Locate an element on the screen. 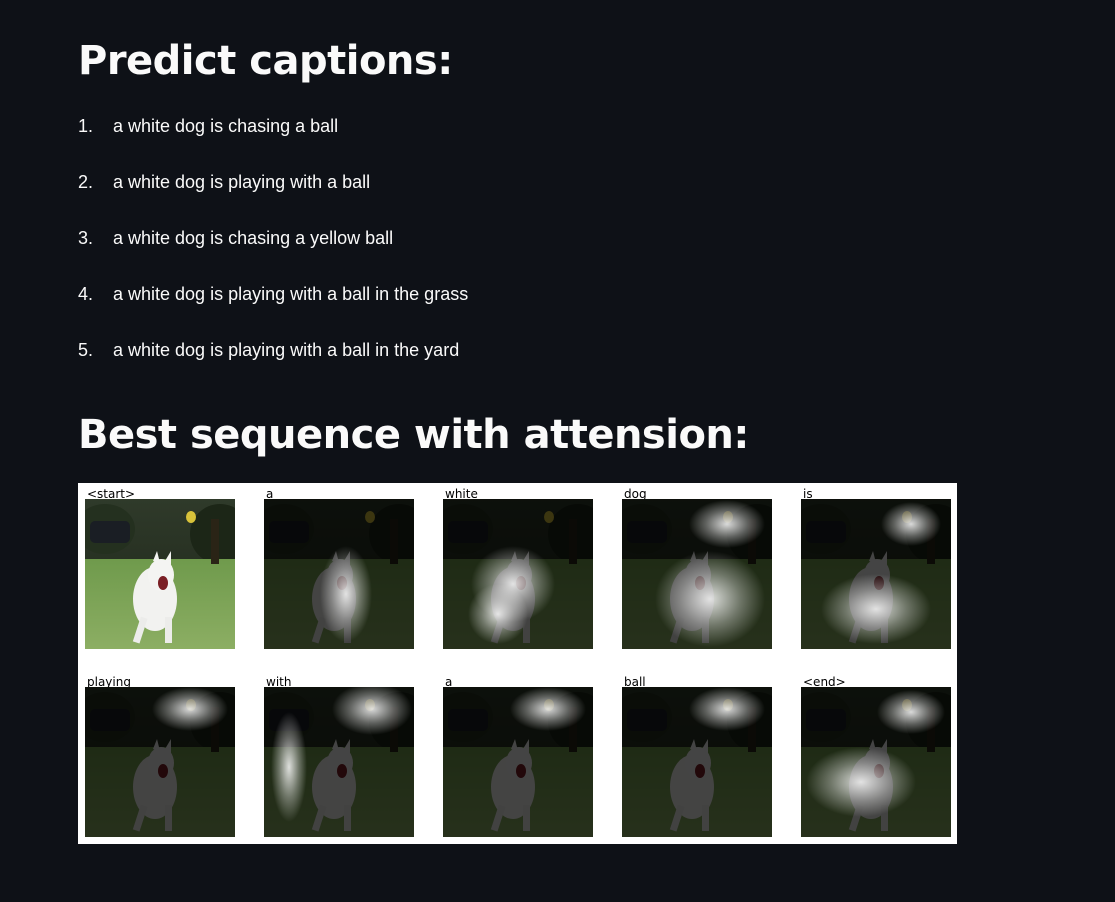  predict-captions-heading: Predict captions: is located at coordinates (265, 61).